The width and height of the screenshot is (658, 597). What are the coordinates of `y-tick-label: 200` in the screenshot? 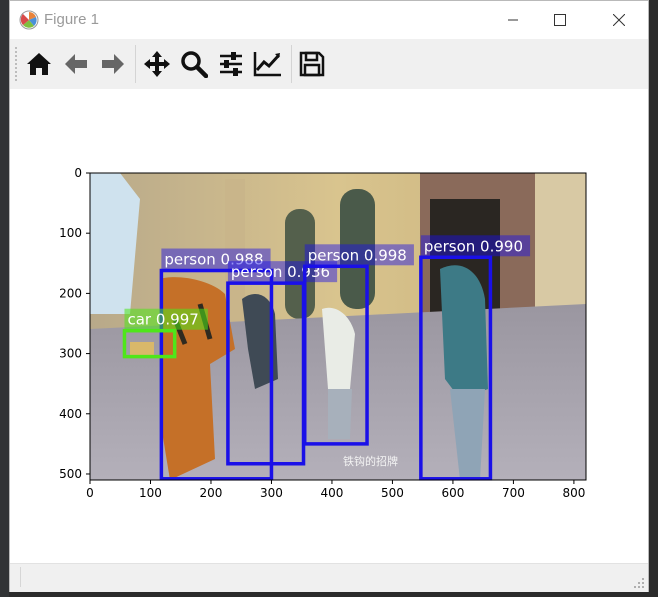 It's located at (70, 293).